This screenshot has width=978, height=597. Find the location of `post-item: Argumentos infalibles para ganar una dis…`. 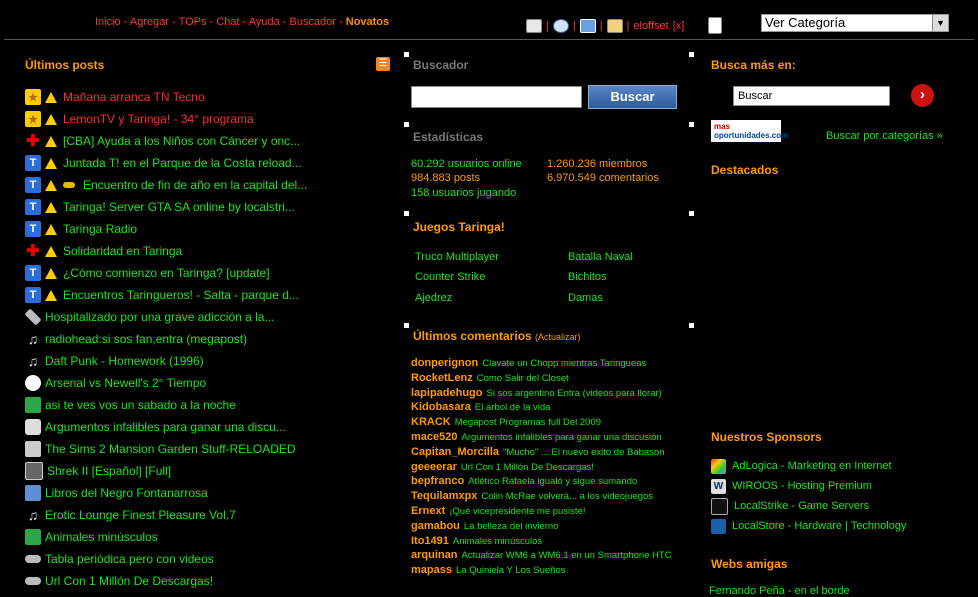

post-item: Argumentos infalibles para ganar una dis… is located at coordinates (205, 427).